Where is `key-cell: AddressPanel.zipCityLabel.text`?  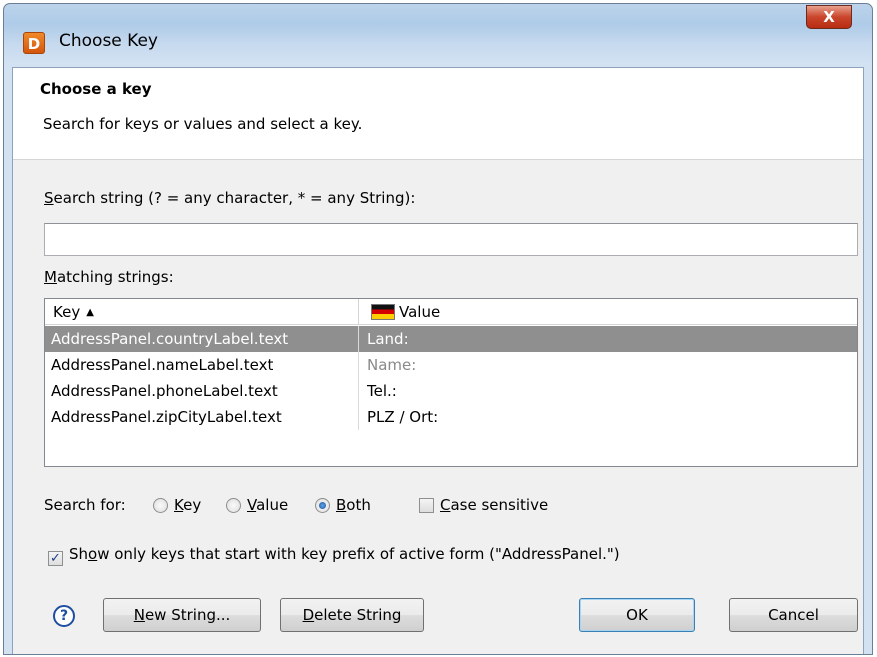
key-cell: AddressPanel.zipCityLabel.text is located at coordinates (202, 417).